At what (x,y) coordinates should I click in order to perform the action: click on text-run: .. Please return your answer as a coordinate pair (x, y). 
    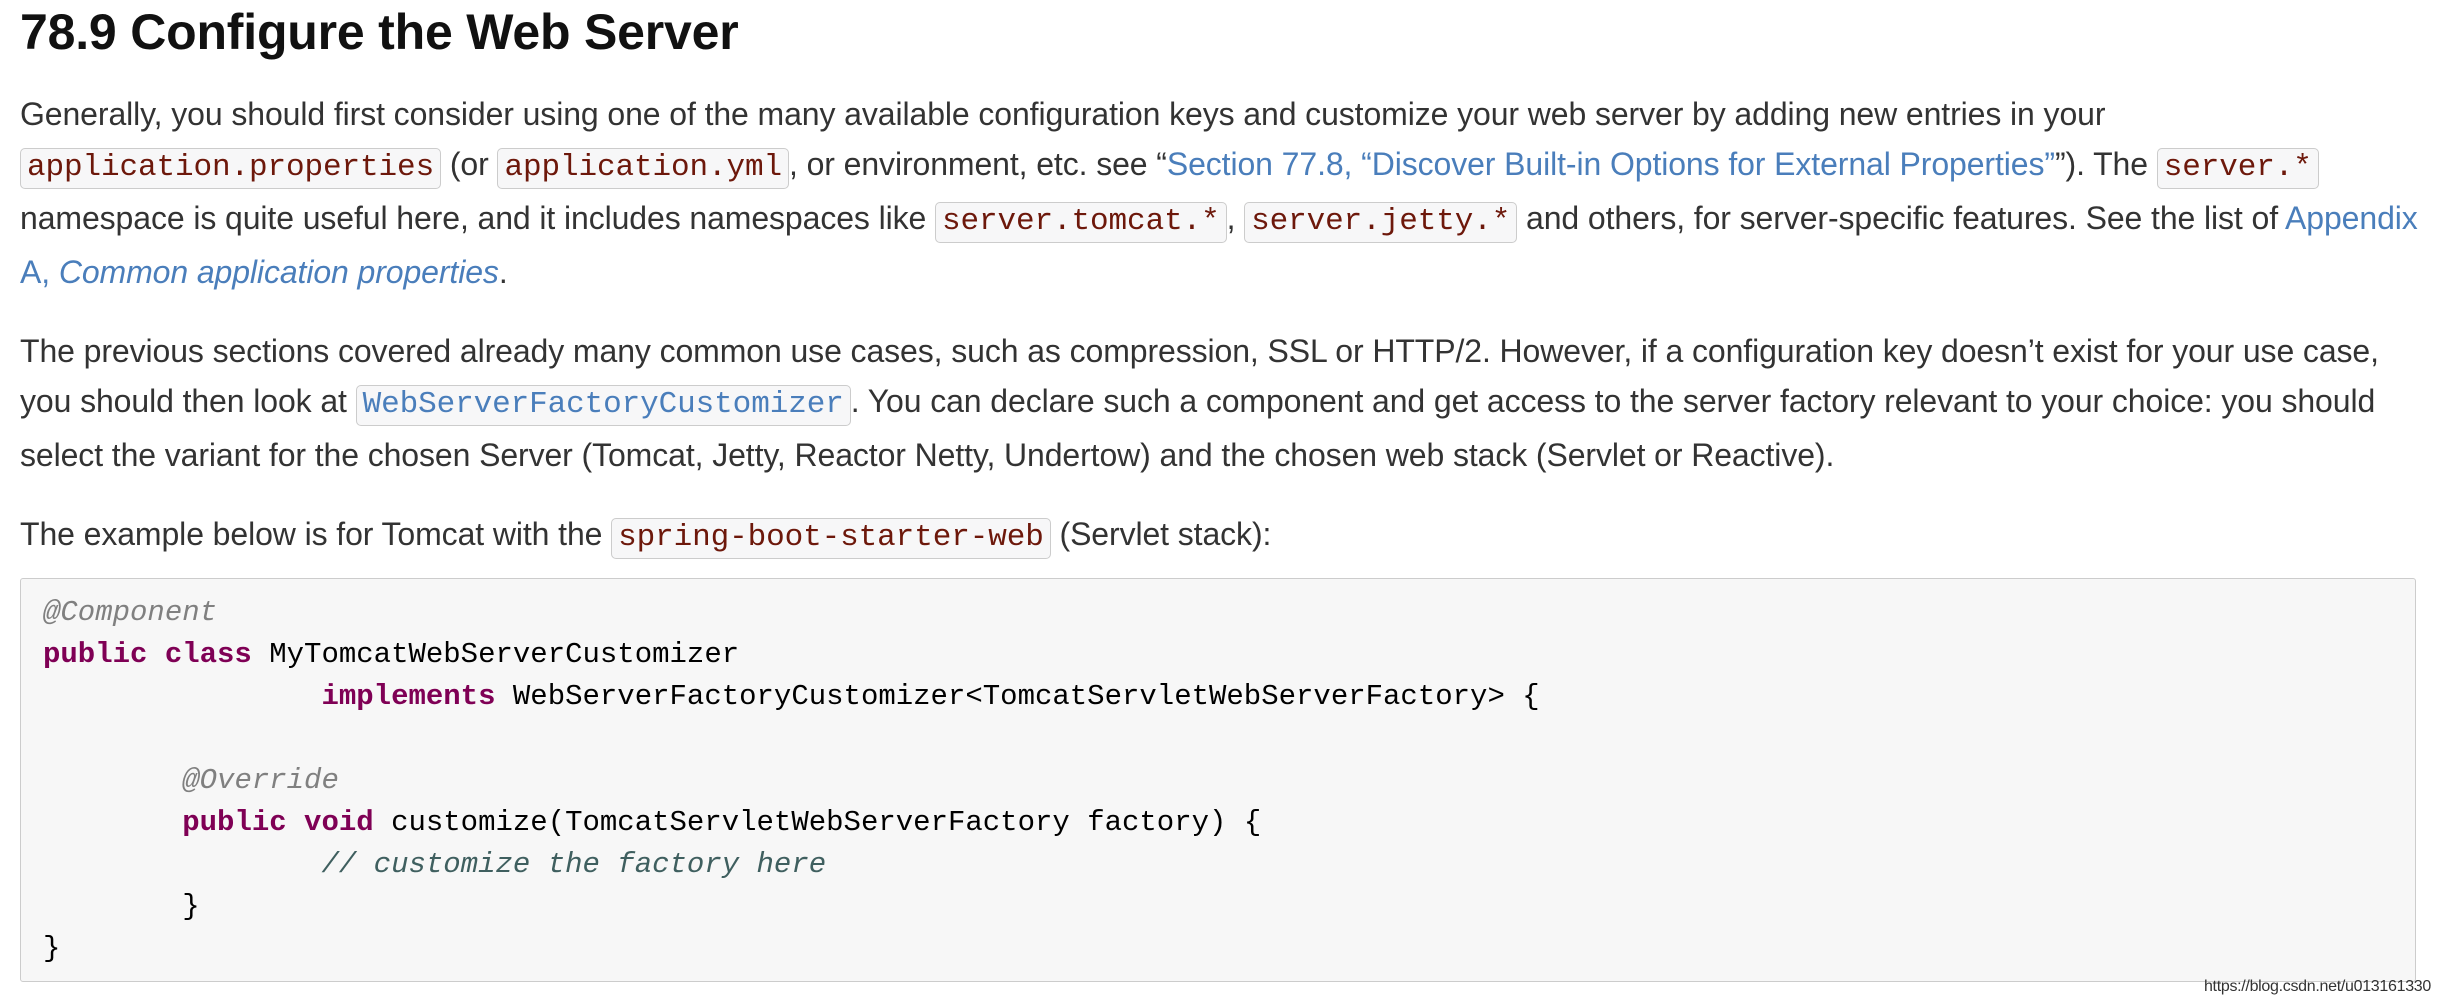
    Looking at the image, I should click on (503, 272).